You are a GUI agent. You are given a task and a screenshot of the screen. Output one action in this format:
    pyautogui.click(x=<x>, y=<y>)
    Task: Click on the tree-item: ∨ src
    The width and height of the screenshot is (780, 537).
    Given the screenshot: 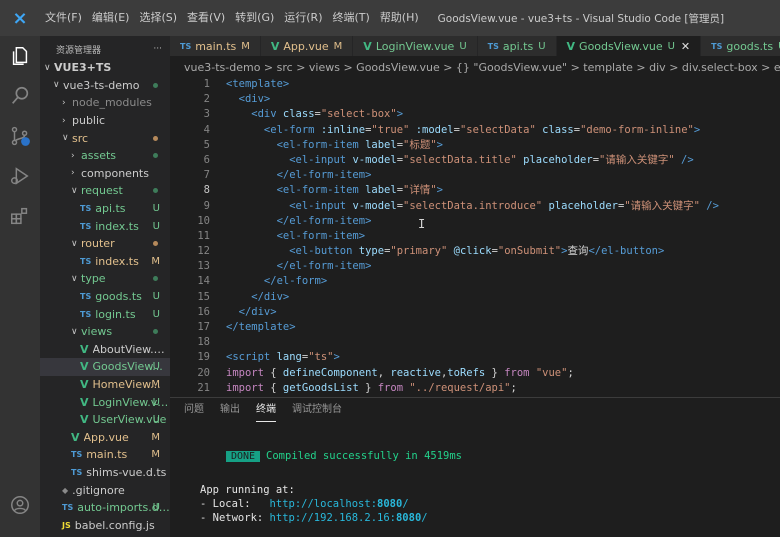 What is the action you would take?
    pyautogui.click(x=105, y=138)
    